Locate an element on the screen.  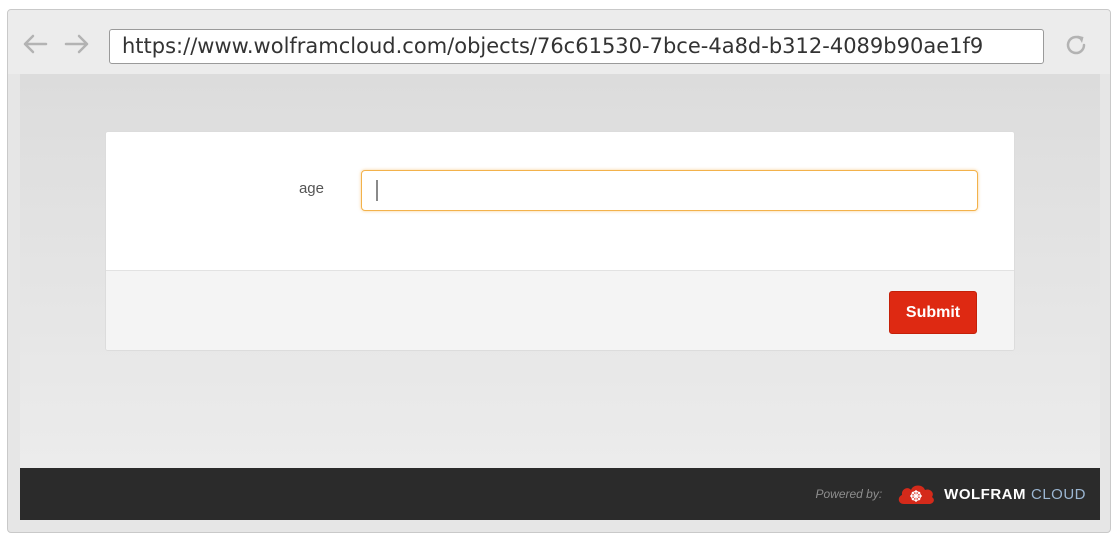
wolfram-footer: Powered by: WOLFRAM CLOUD is located at coordinates (560, 494).